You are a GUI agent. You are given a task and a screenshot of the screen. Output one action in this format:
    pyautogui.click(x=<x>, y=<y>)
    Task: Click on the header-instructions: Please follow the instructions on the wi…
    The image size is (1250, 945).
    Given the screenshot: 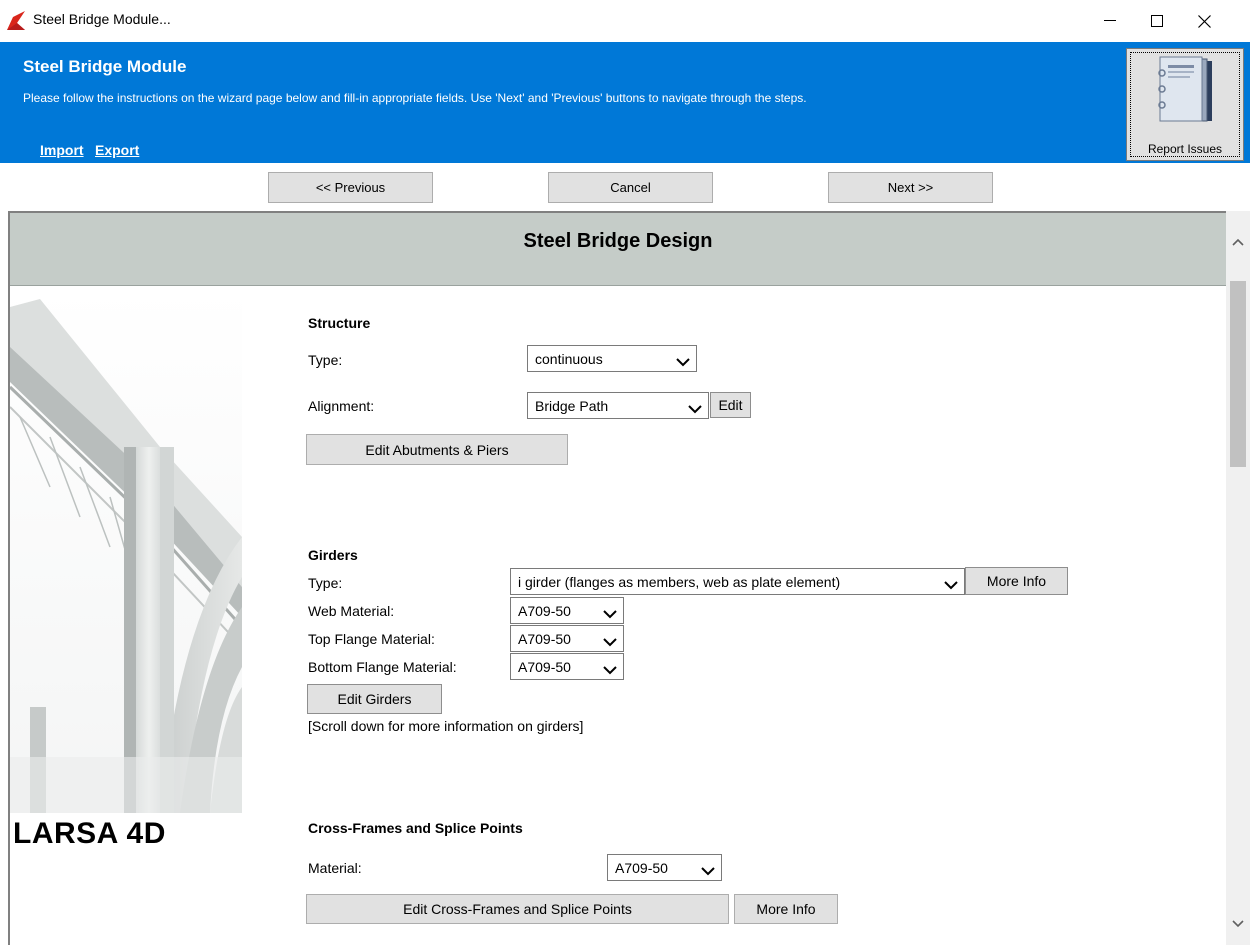 What is the action you would take?
    pyautogui.click(x=415, y=98)
    